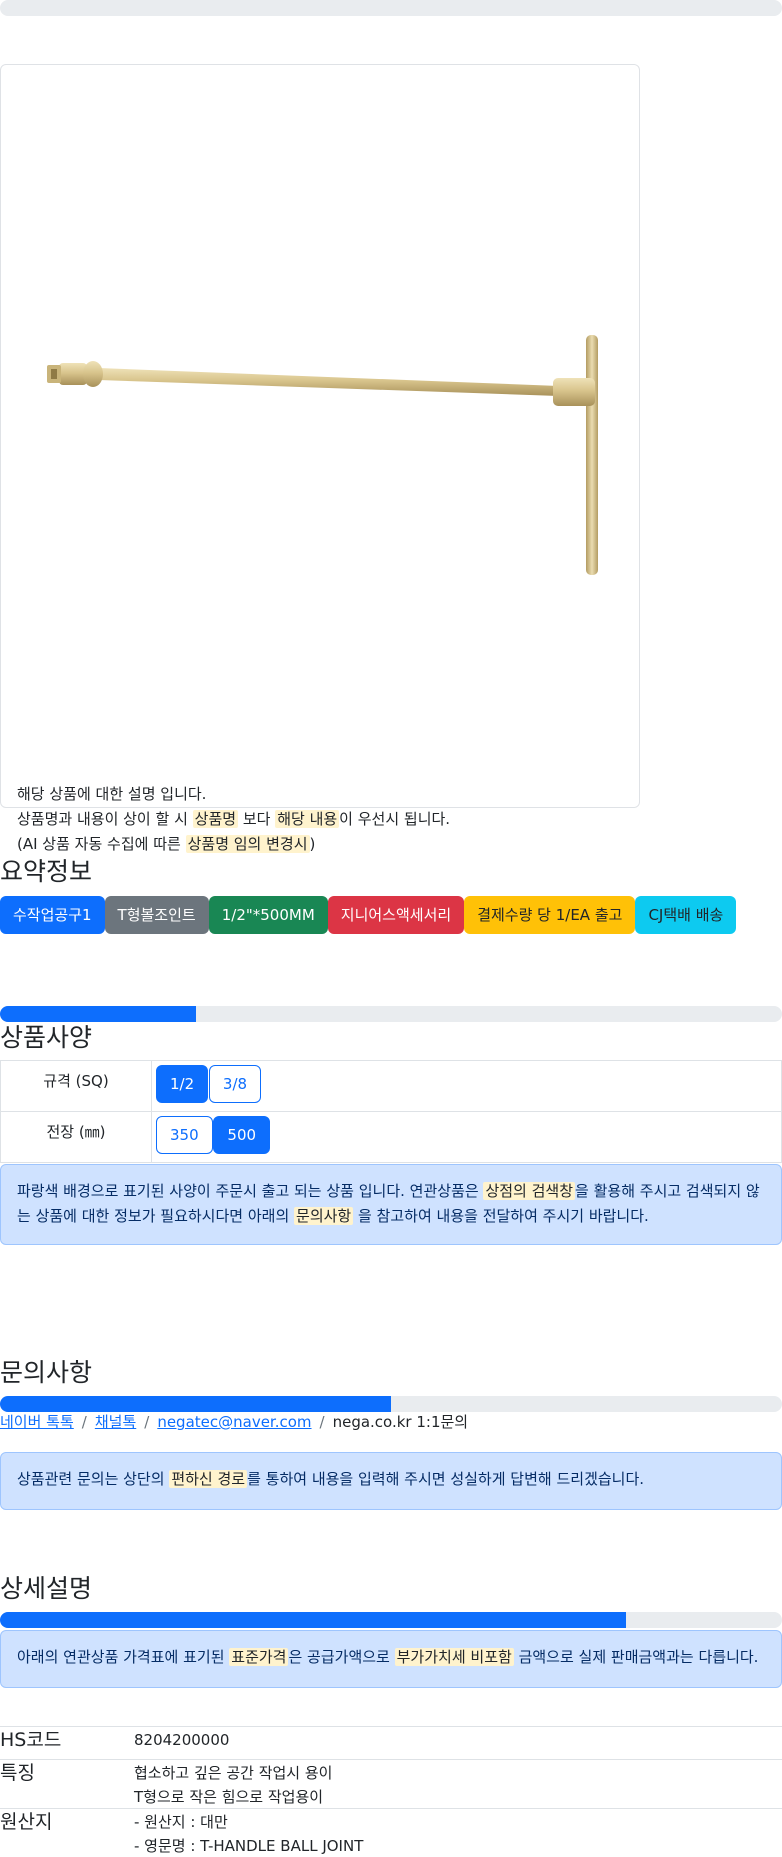 The image size is (782, 1857). Describe the element at coordinates (391, 8) in the screenshot. I see `top-progress-bar` at that location.